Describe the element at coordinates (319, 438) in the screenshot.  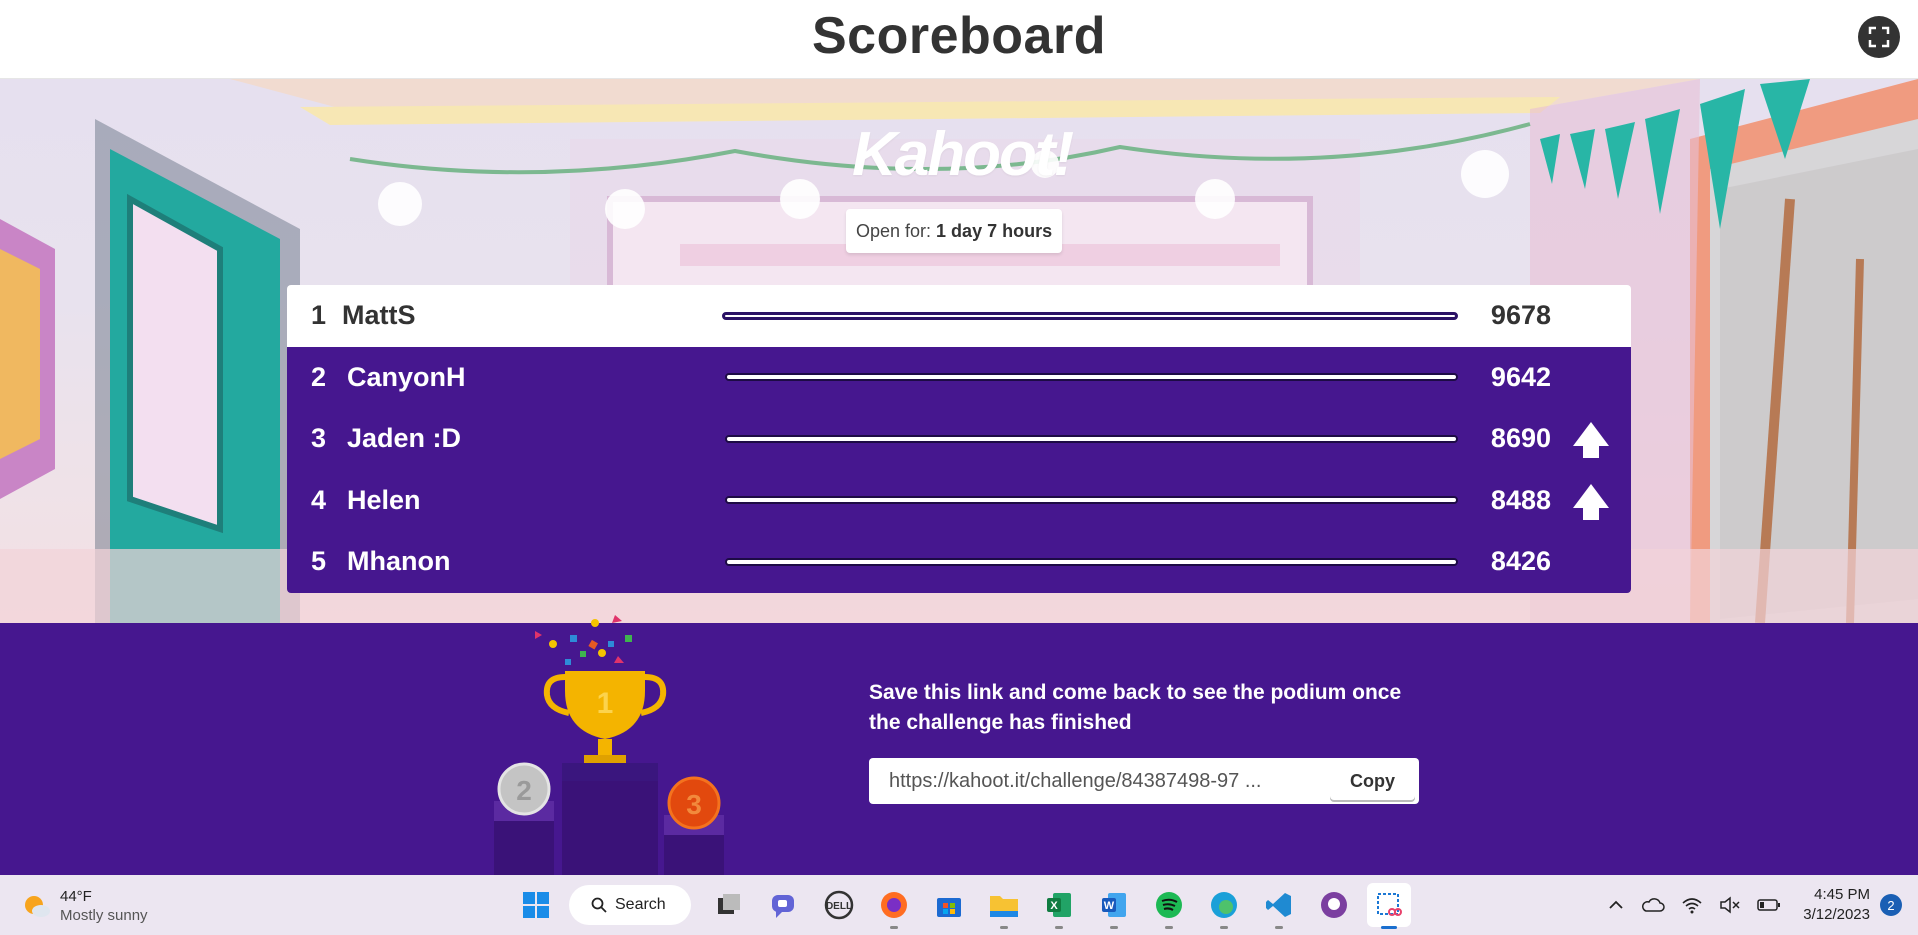
I see `rank: 3` at that location.